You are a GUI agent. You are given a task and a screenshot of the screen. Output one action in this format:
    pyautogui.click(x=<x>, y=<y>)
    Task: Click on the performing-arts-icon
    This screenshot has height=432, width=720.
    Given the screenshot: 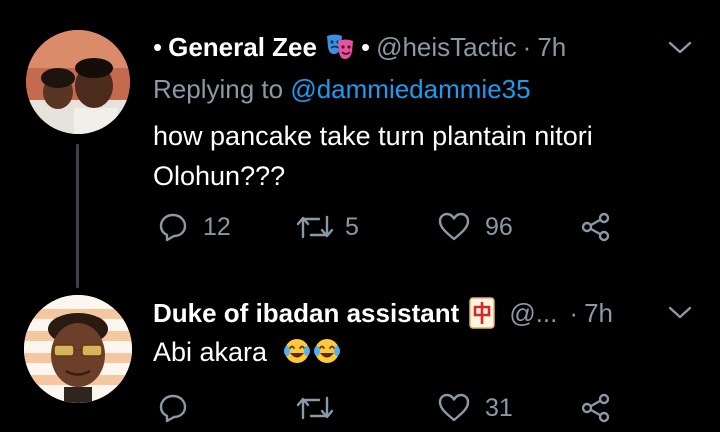 What is the action you would take?
    pyautogui.click(x=340, y=47)
    